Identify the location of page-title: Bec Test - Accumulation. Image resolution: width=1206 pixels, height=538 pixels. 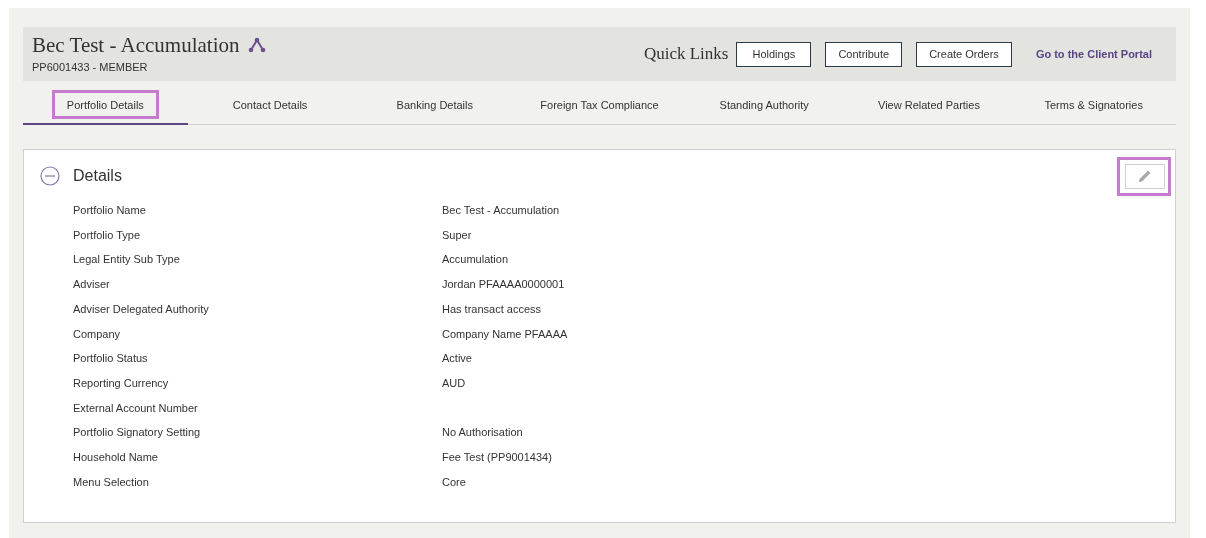
(136, 44).